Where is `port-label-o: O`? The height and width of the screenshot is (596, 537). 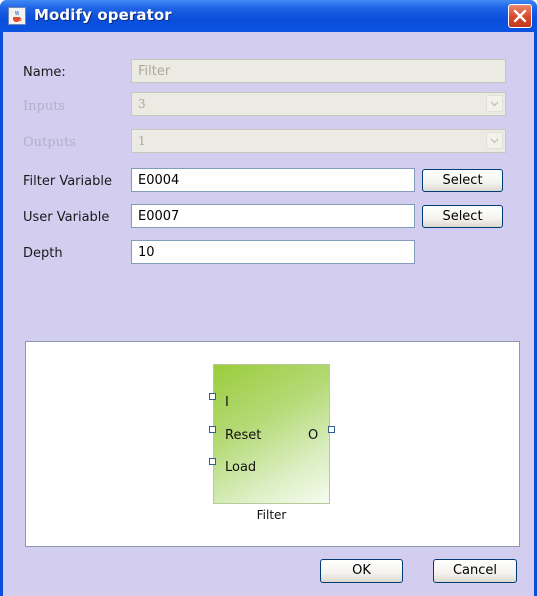 port-label-o: O is located at coordinates (313, 435).